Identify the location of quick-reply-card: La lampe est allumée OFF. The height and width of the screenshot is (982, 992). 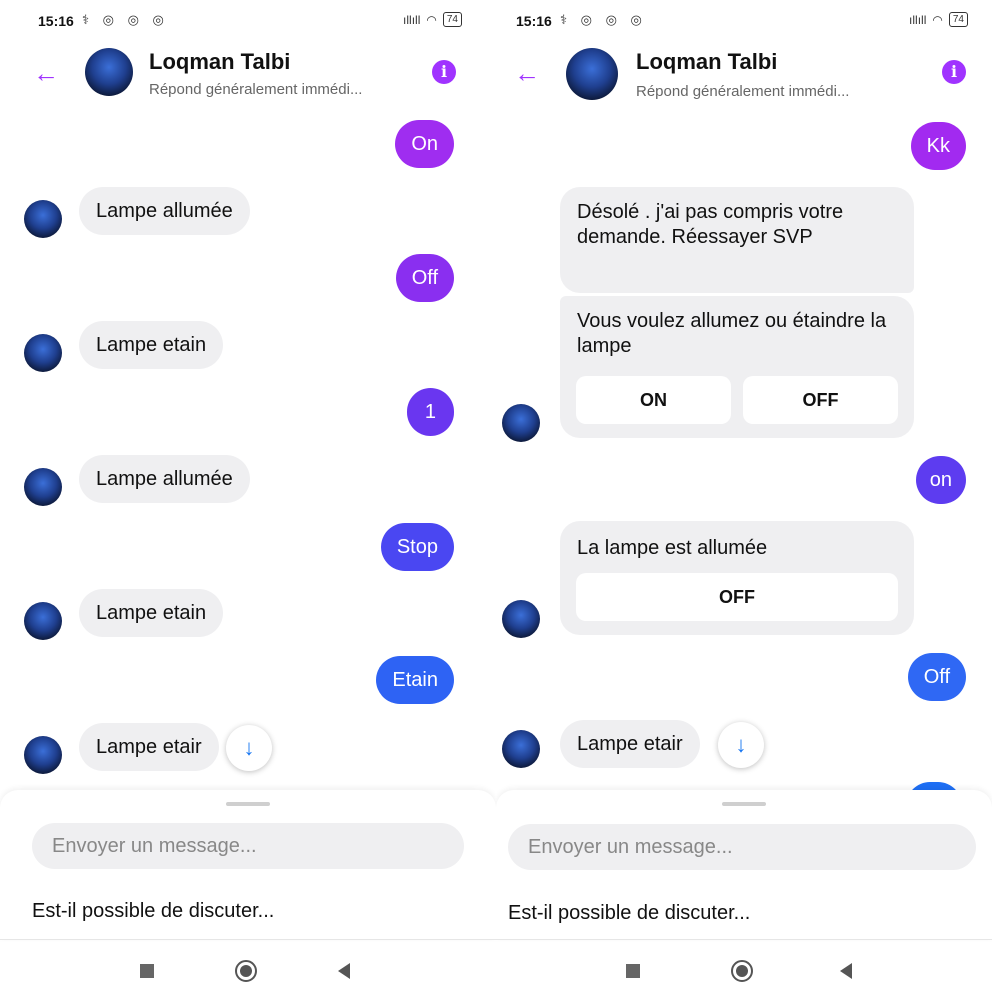
(737, 578).